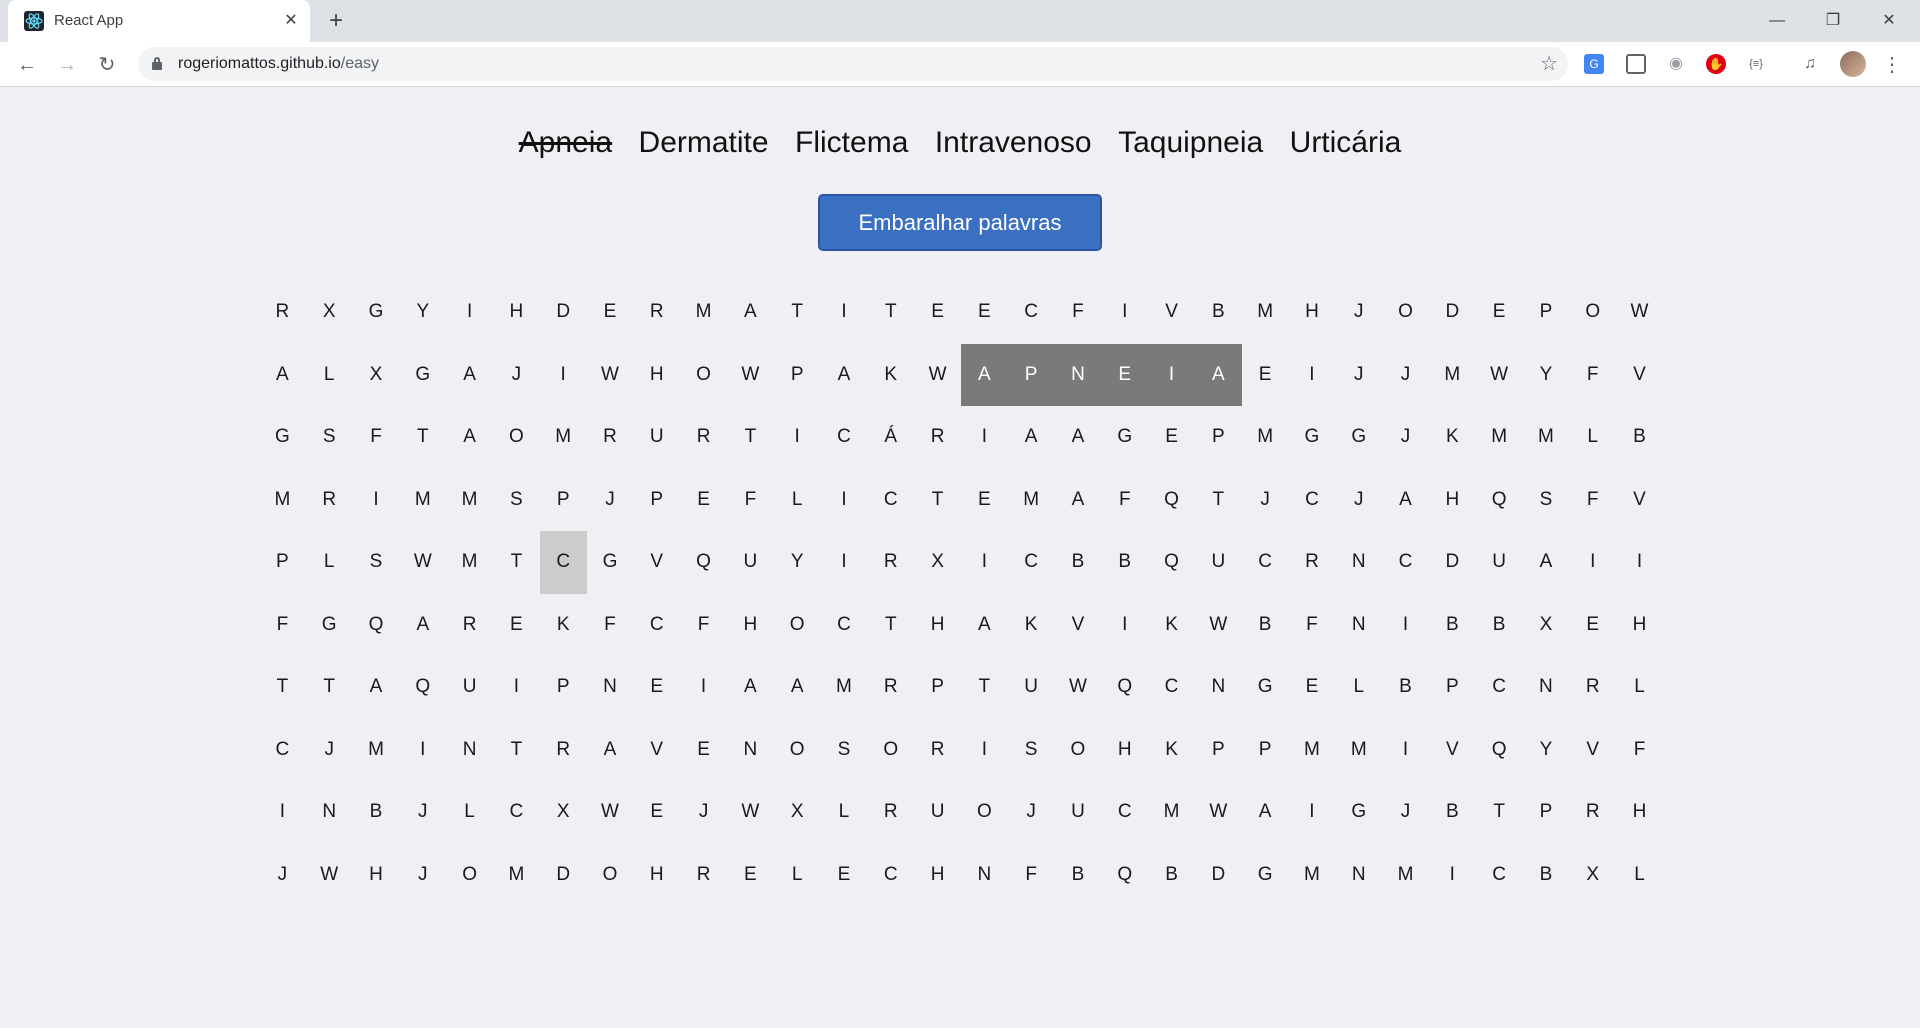 Image resolution: width=1920 pixels, height=1028 pixels. I want to click on shuffle-words-button: Embaralhar palavras, so click(960, 222).